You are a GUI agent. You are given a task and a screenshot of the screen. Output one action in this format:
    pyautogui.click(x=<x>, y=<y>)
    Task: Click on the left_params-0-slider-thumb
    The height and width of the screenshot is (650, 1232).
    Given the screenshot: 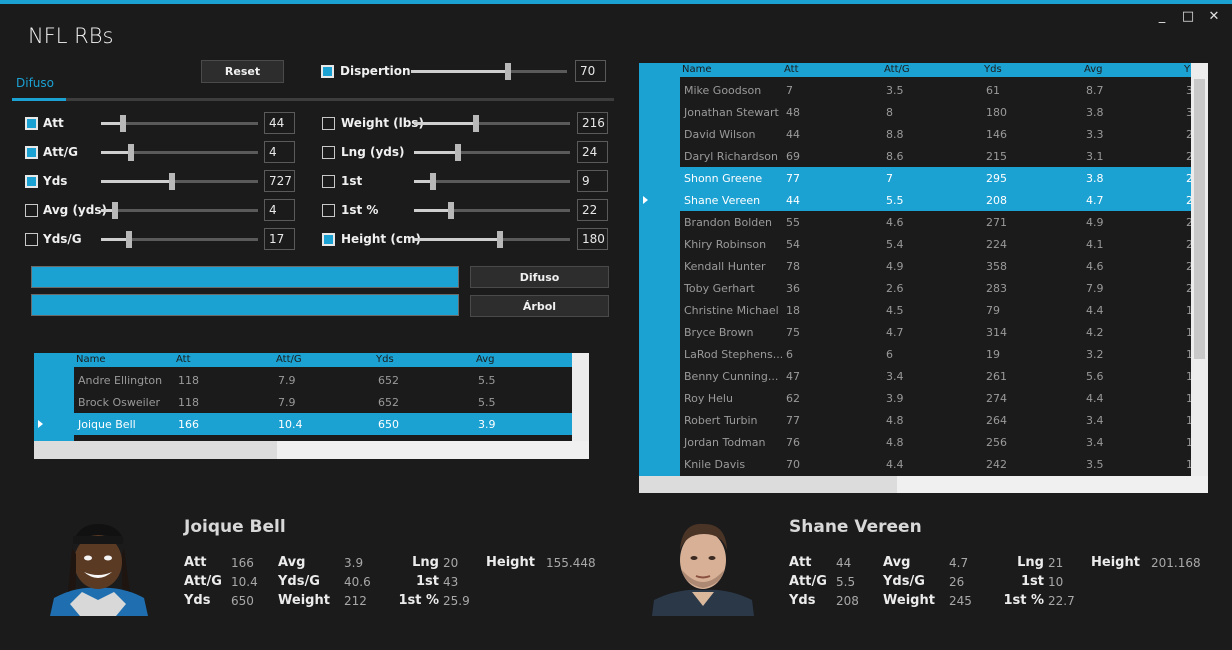 What is the action you would take?
    pyautogui.click(x=122, y=123)
    